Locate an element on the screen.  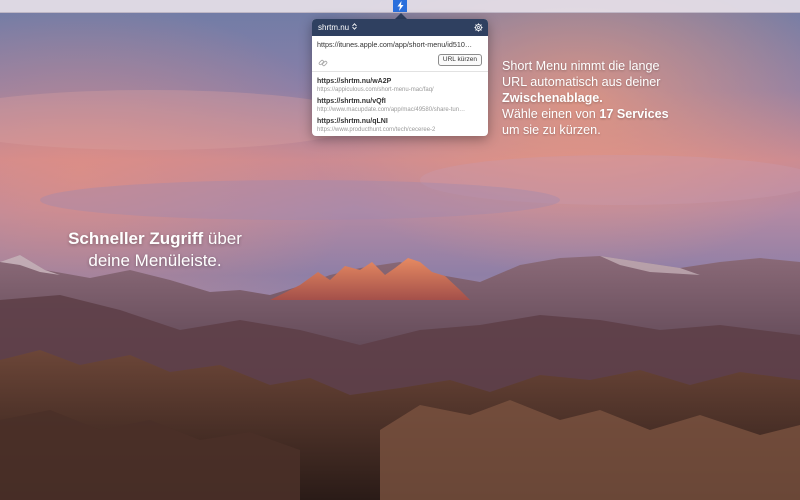
caption-text: über is located at coordinates (222, 238).